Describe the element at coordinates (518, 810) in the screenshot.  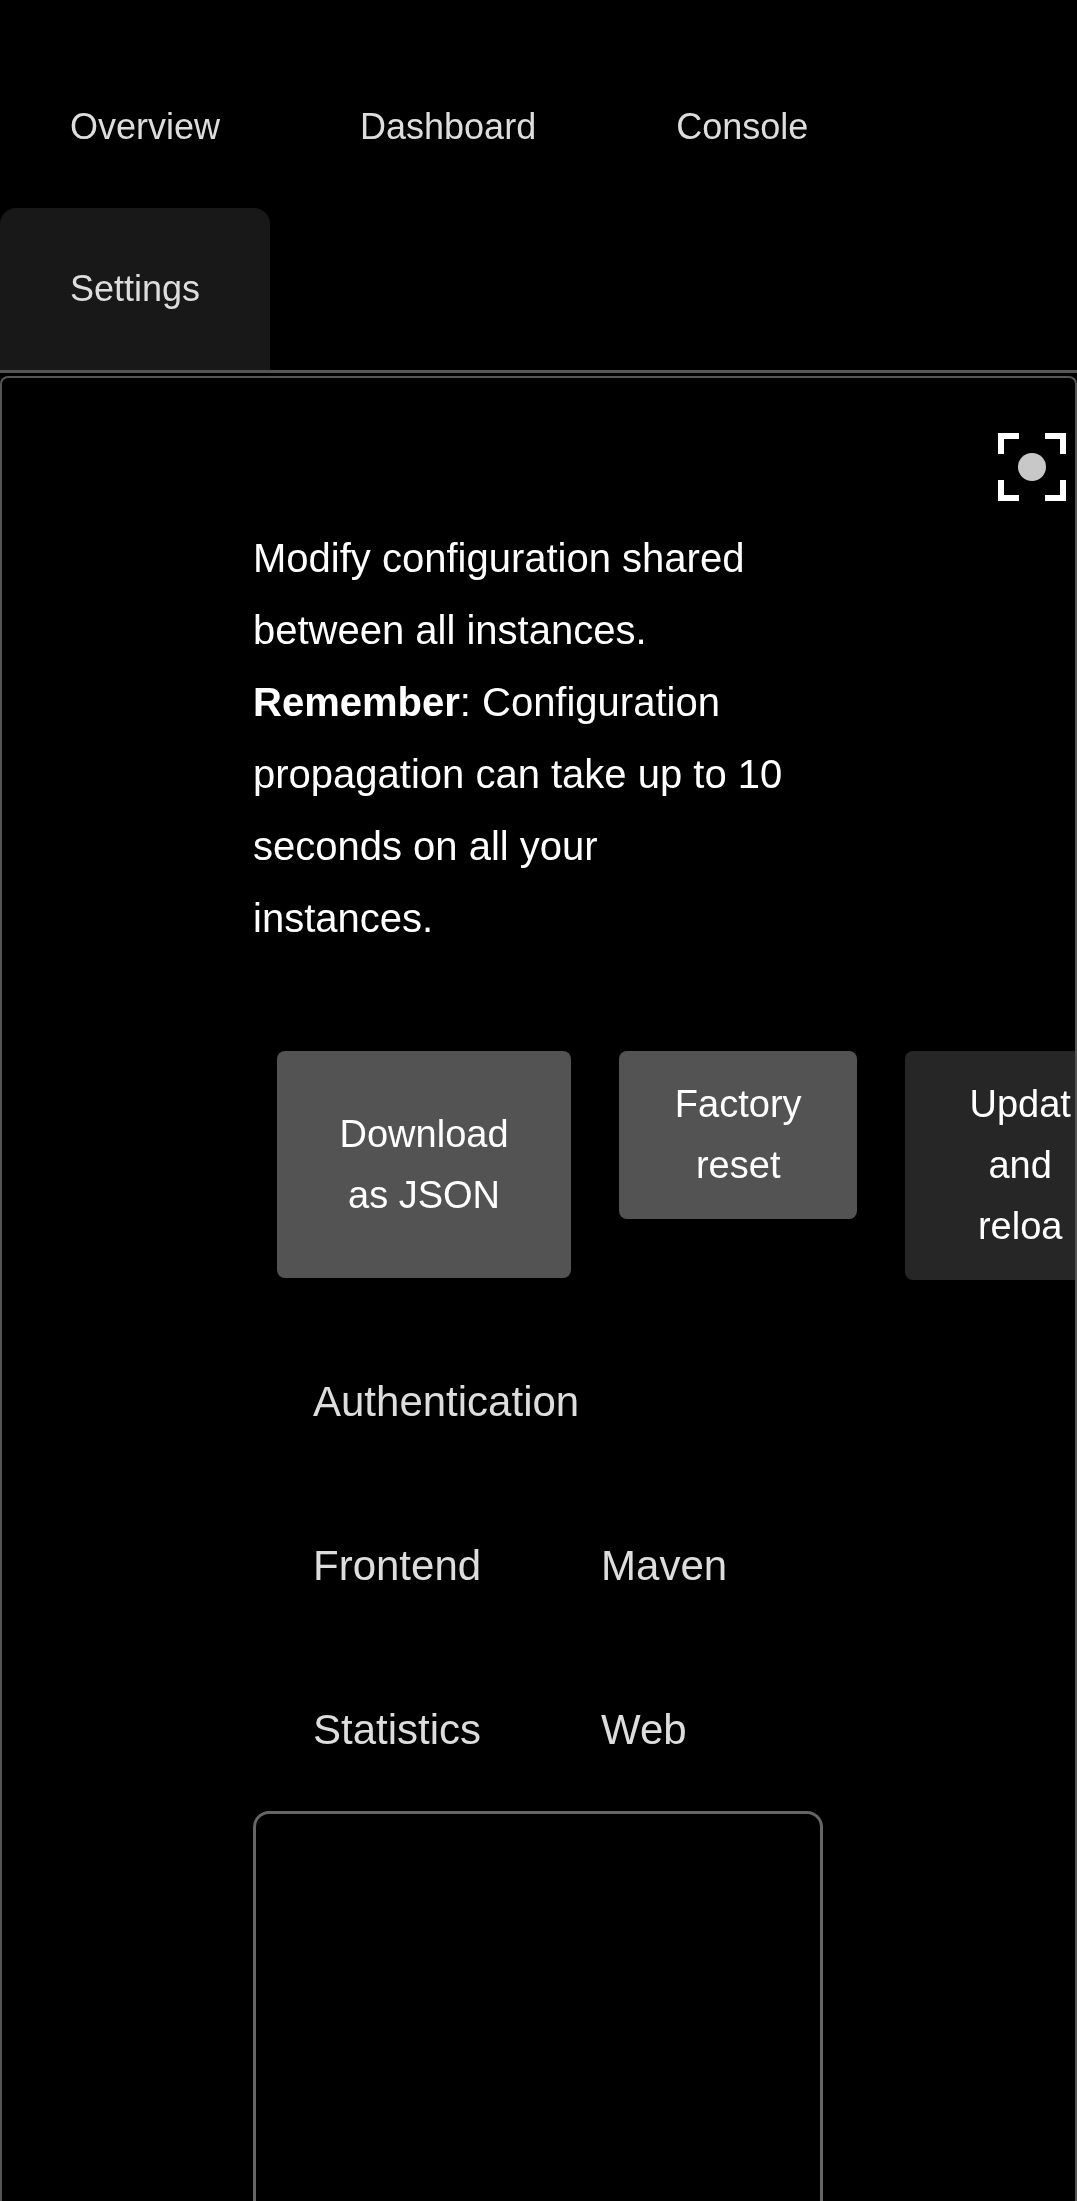
I see `description-text: Remember: Configuration propagation can take up to 10 seconds on all your instances.` at that location.